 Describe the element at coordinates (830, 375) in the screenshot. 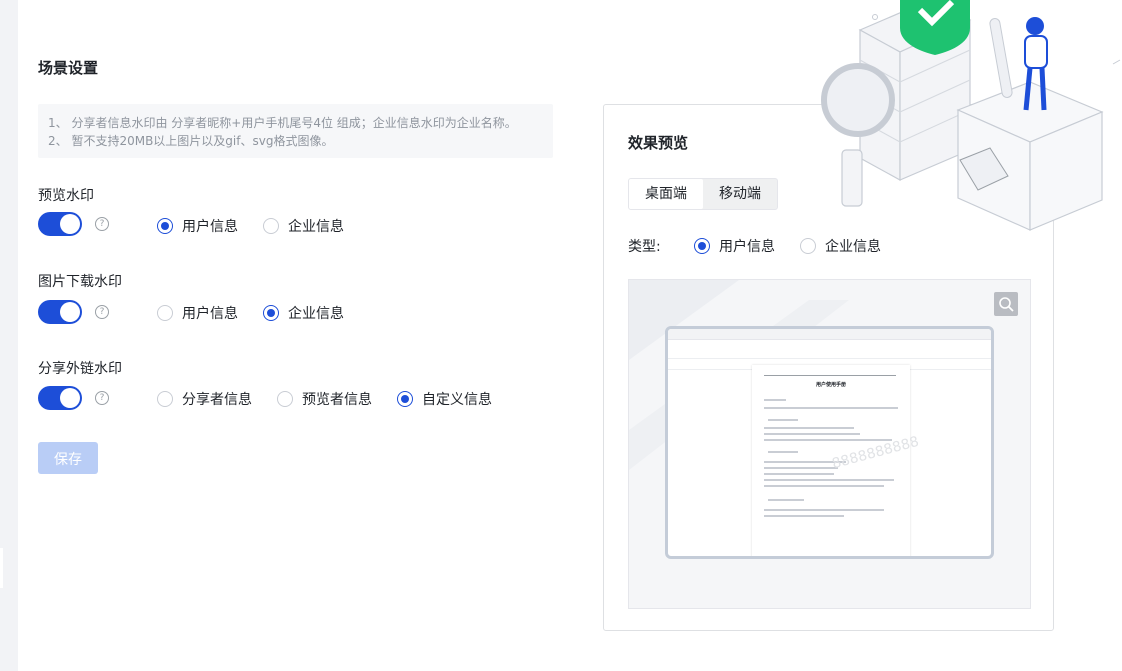

I see `doc-rule` at that location.